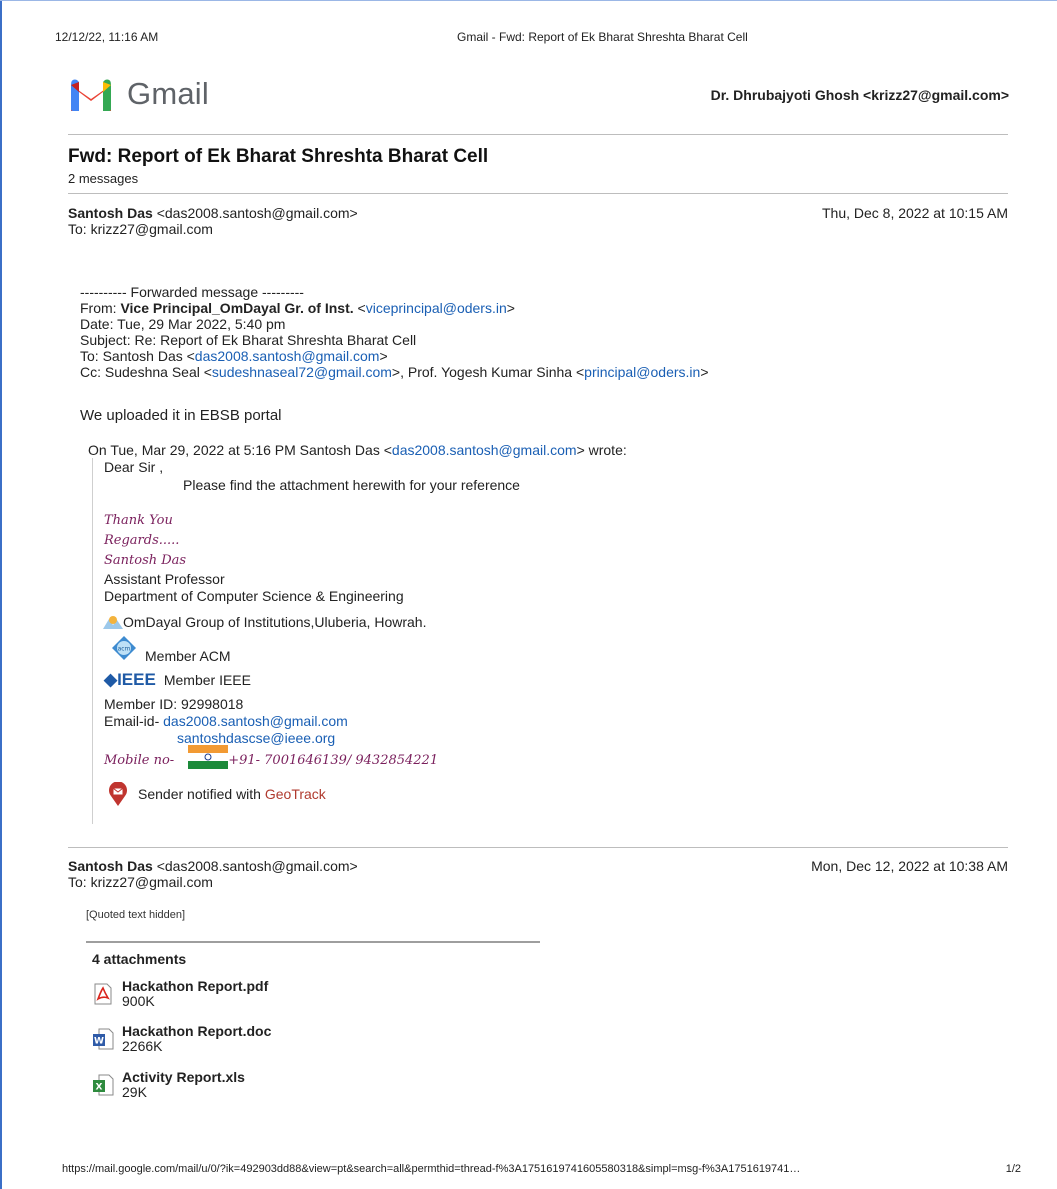 Image resolution: width=1057 pixels, height=1189 pixels. Describe the element at coordinates (217, 794) in the screenshot. I see `geotrack-row: Sender notified with GeoTrack` at that location.